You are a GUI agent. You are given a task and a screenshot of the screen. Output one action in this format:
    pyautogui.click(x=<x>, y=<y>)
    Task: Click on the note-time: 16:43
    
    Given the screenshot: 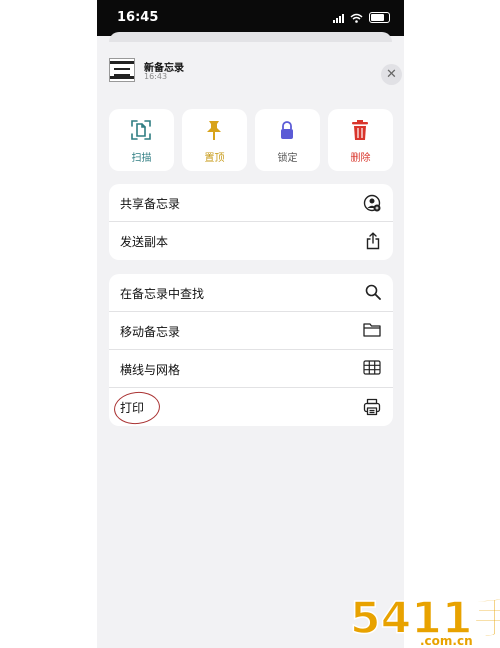 What is the action you would take?
    pyautogui.click(x=156, y=76)
    